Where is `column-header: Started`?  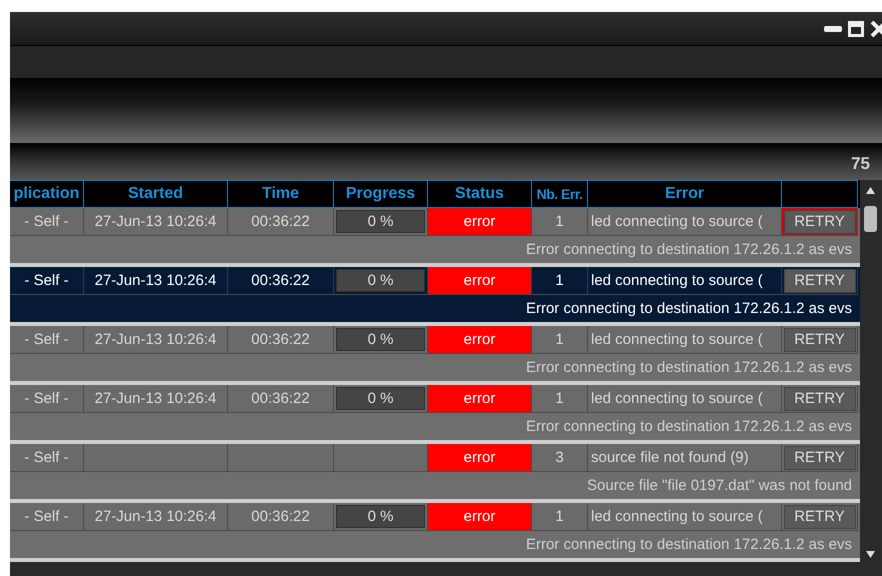
column-header: Started is located at coordinates (156, 194).